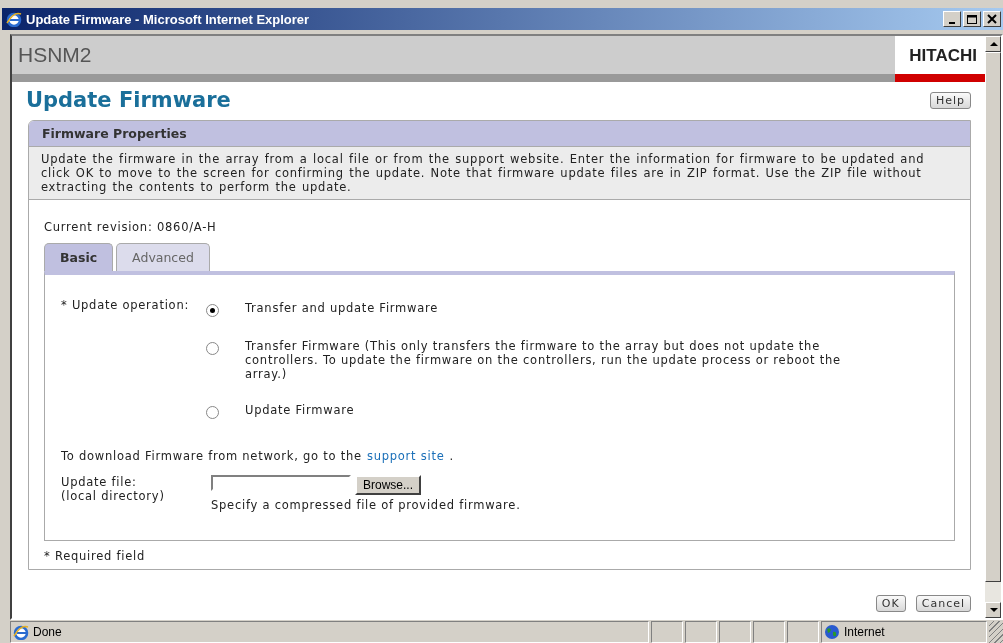 The height and width of the screenshot is (643, 1003). What do you see at coordinates (21, 632) in the screenshot?
I see `page-icon` at bounding box center [21, 632].